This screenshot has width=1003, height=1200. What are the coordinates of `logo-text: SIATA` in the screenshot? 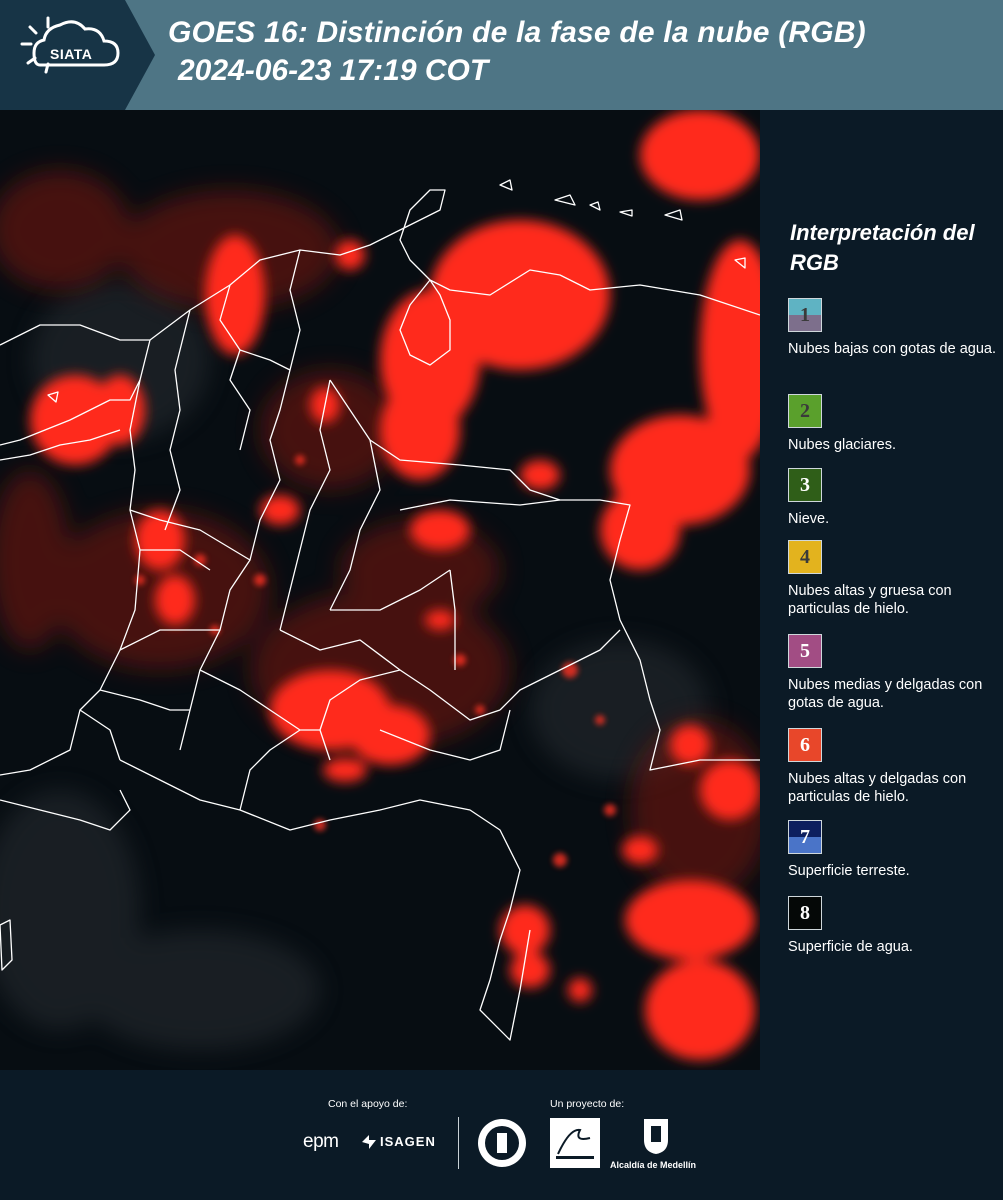 It's located at (71, 54).